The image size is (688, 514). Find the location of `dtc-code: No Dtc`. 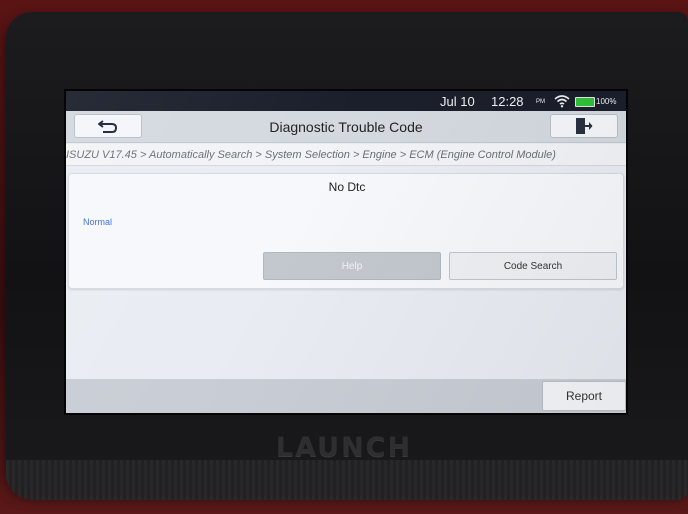

dtc-code: No Dtc is located at coordinates (347, 187).